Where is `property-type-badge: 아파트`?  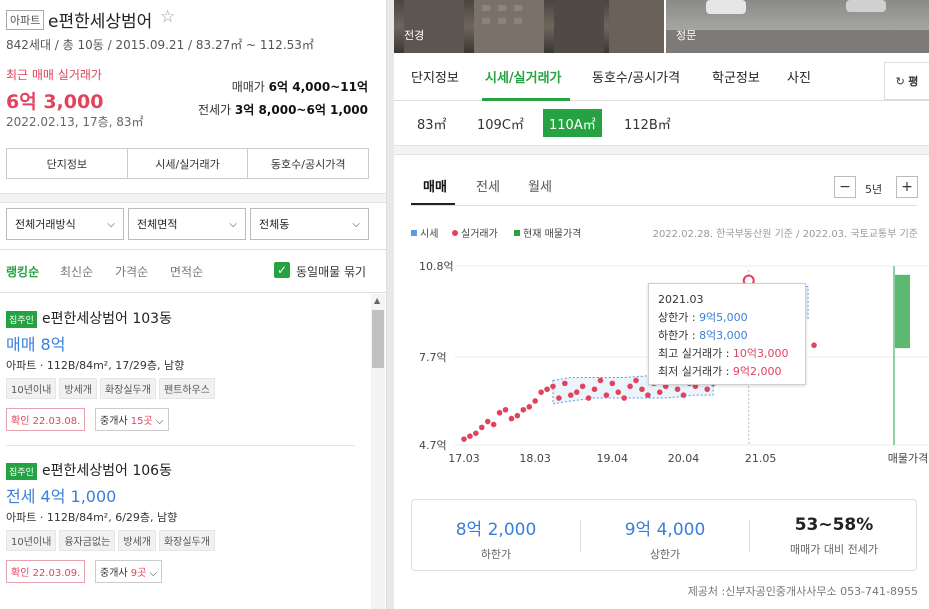 property-type-badge: 아파트 is located at coordinates (25, 20).